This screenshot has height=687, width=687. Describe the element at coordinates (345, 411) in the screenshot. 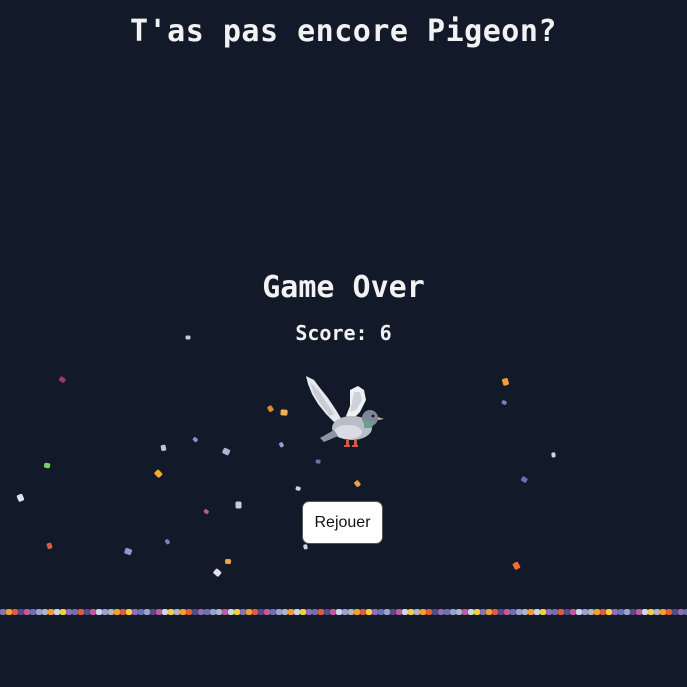

I see `pigeon-icon` at that location.